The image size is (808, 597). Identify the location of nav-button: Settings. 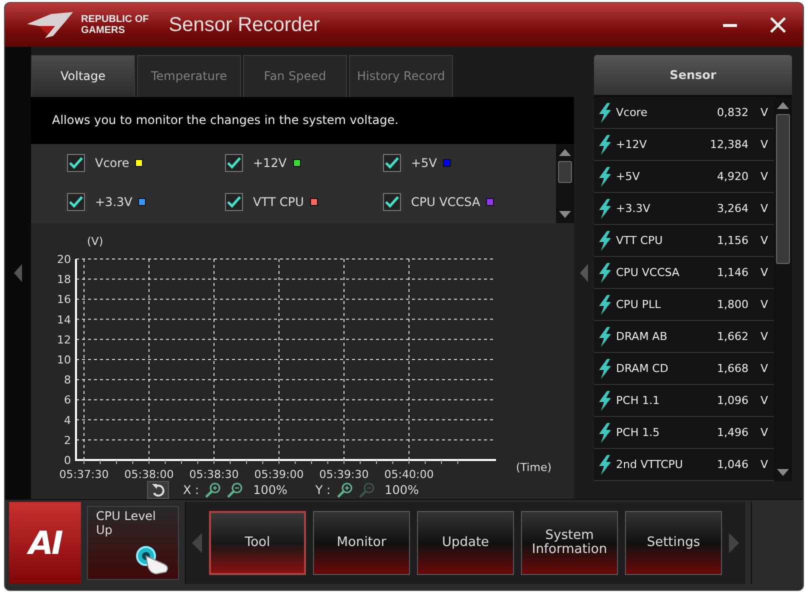
(673, 543).